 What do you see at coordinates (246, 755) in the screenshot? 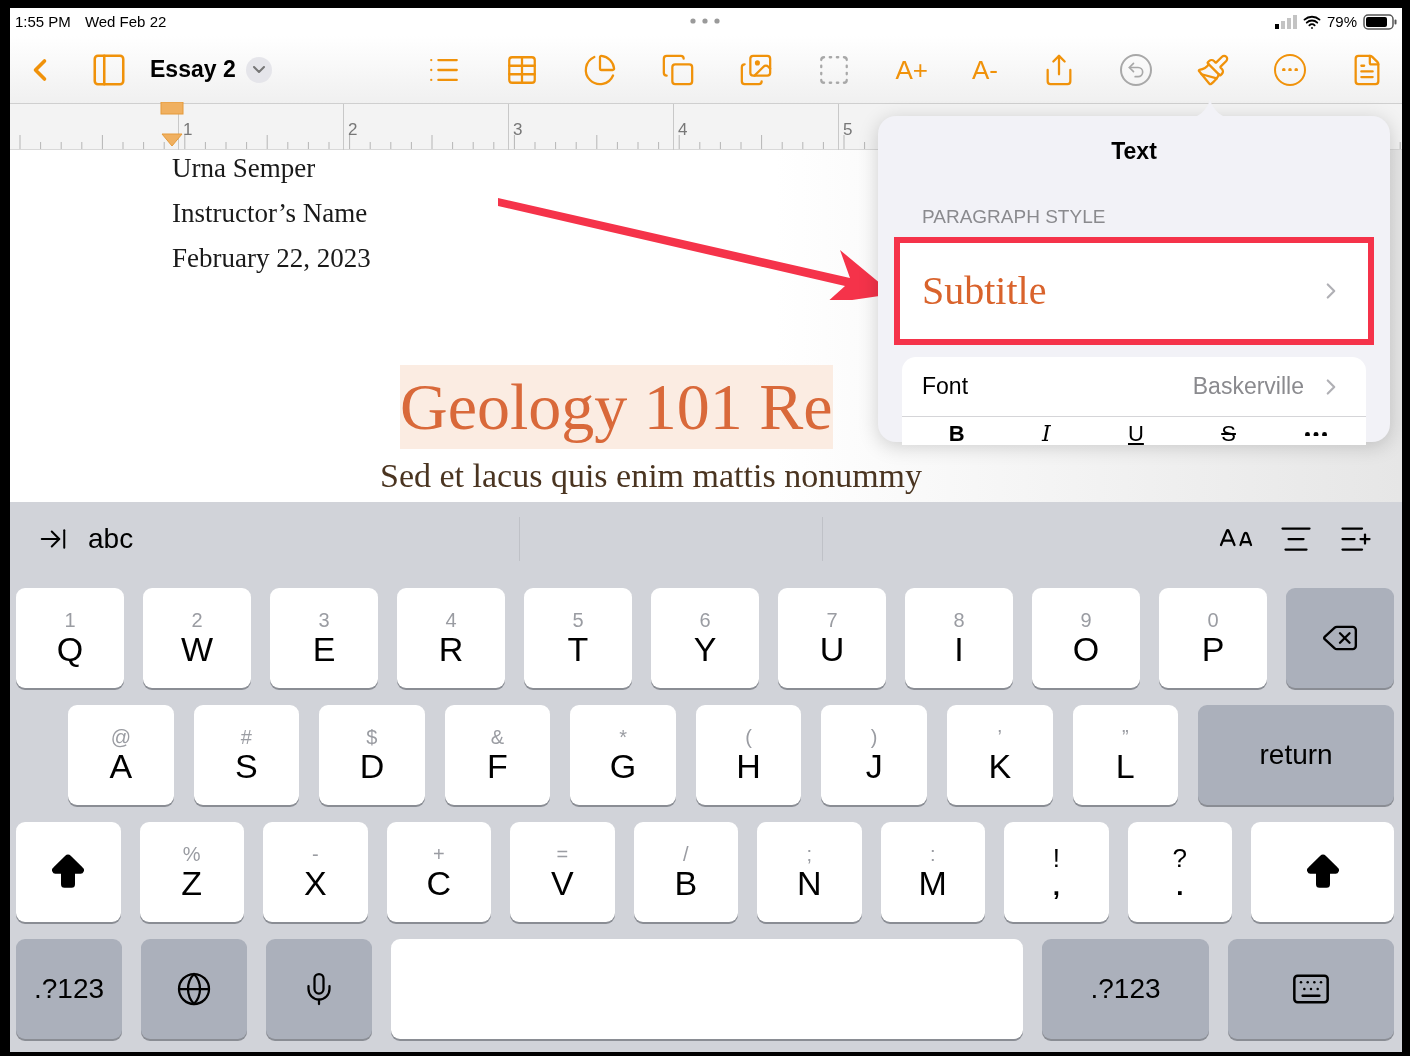
I see `key: # S` at bounding box center [246, 755].